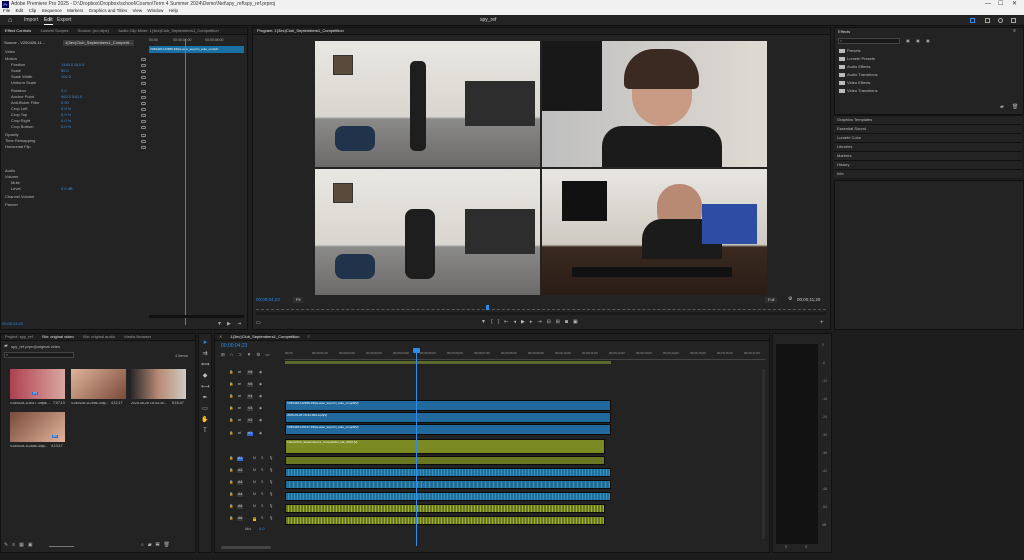 The width and height of the screenshot is (1024, 560). What do you see at coordinates (240, 482) in the screenshot?
I see `track-label: A3` at bounding box center [240, 482].